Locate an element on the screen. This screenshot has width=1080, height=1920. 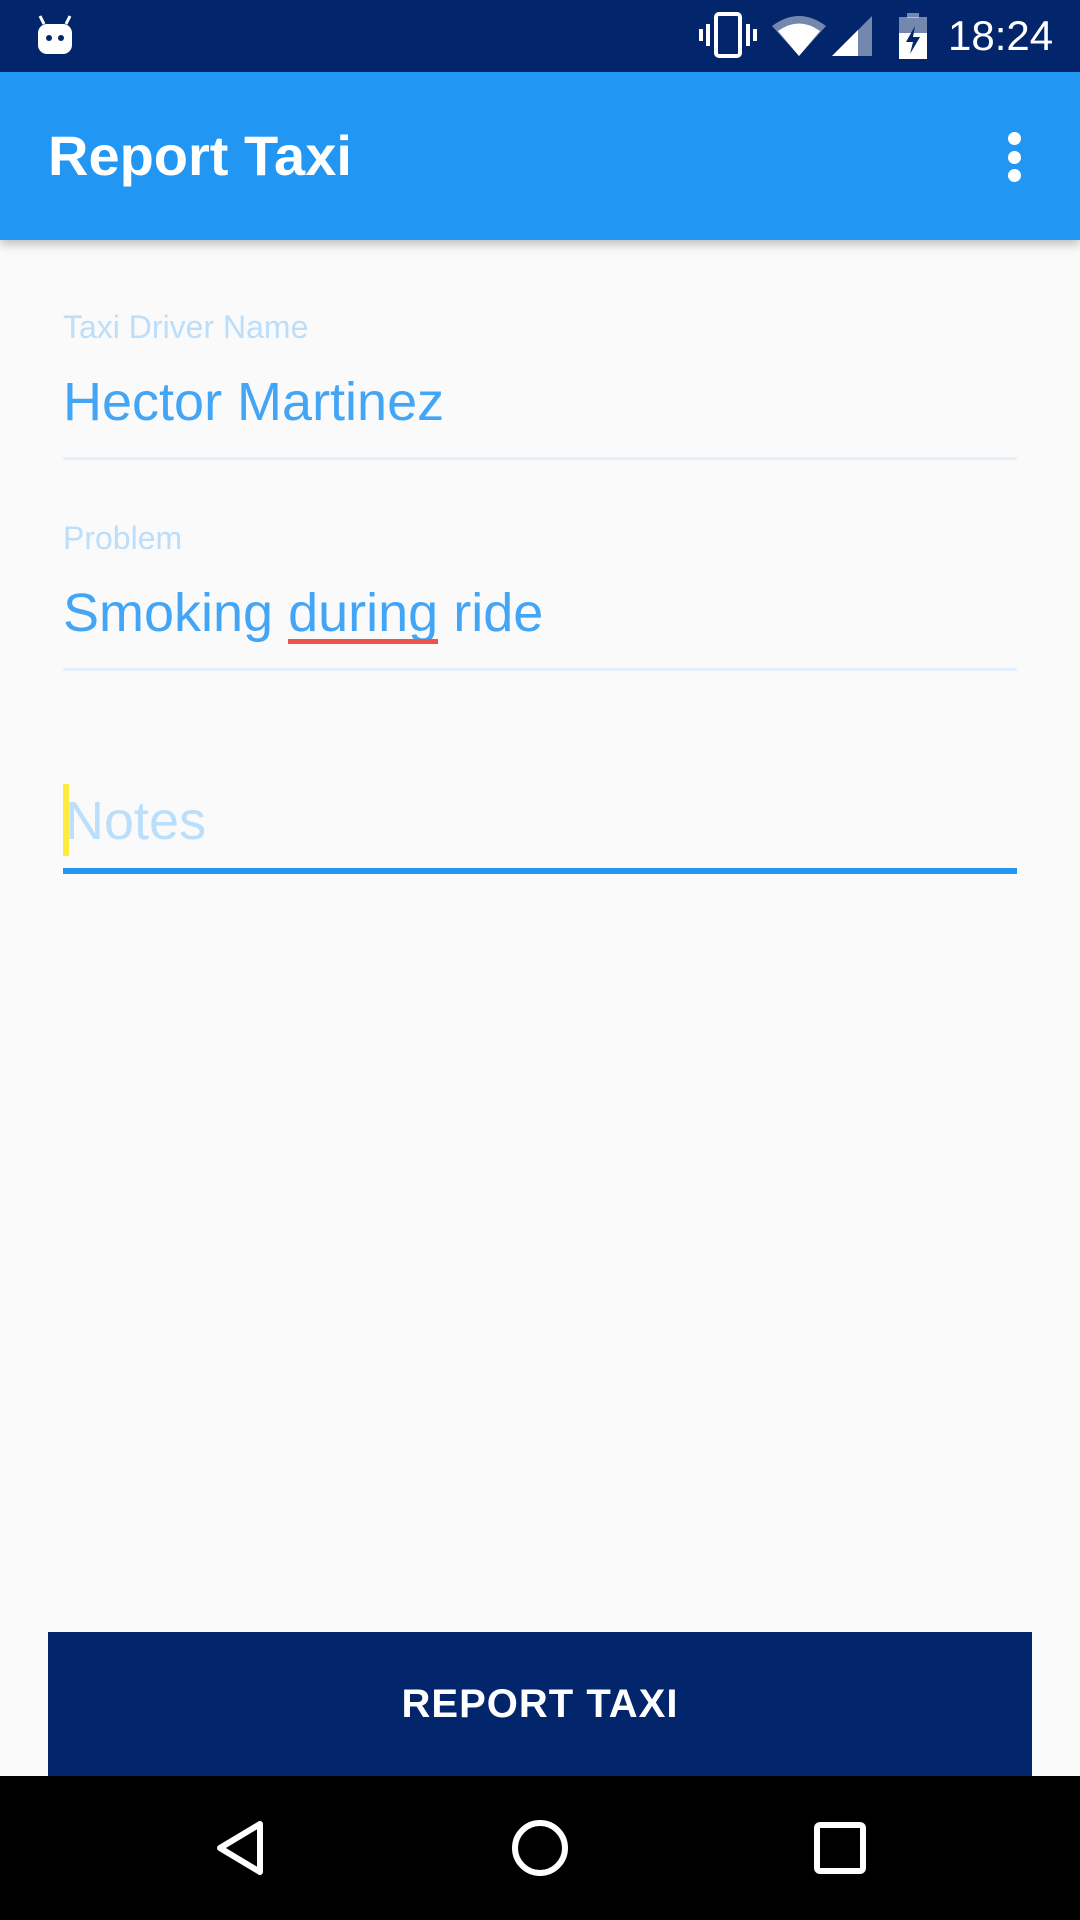
report-taxi-button: REPORT TAXI is located at coordinates (540, 1704).